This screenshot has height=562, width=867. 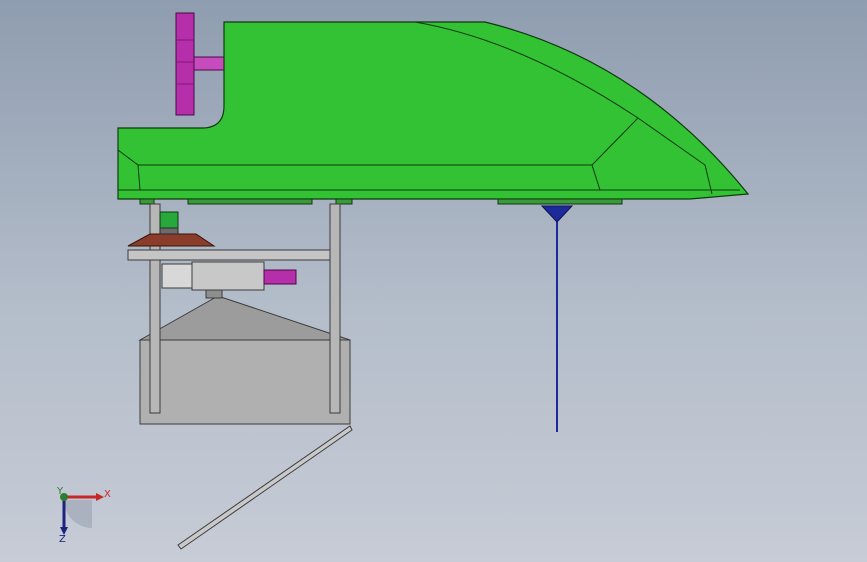 What do you see at coordinates (244, 318) in the screenshot?
I see `housing-cover` at bounding box center [244, 318].